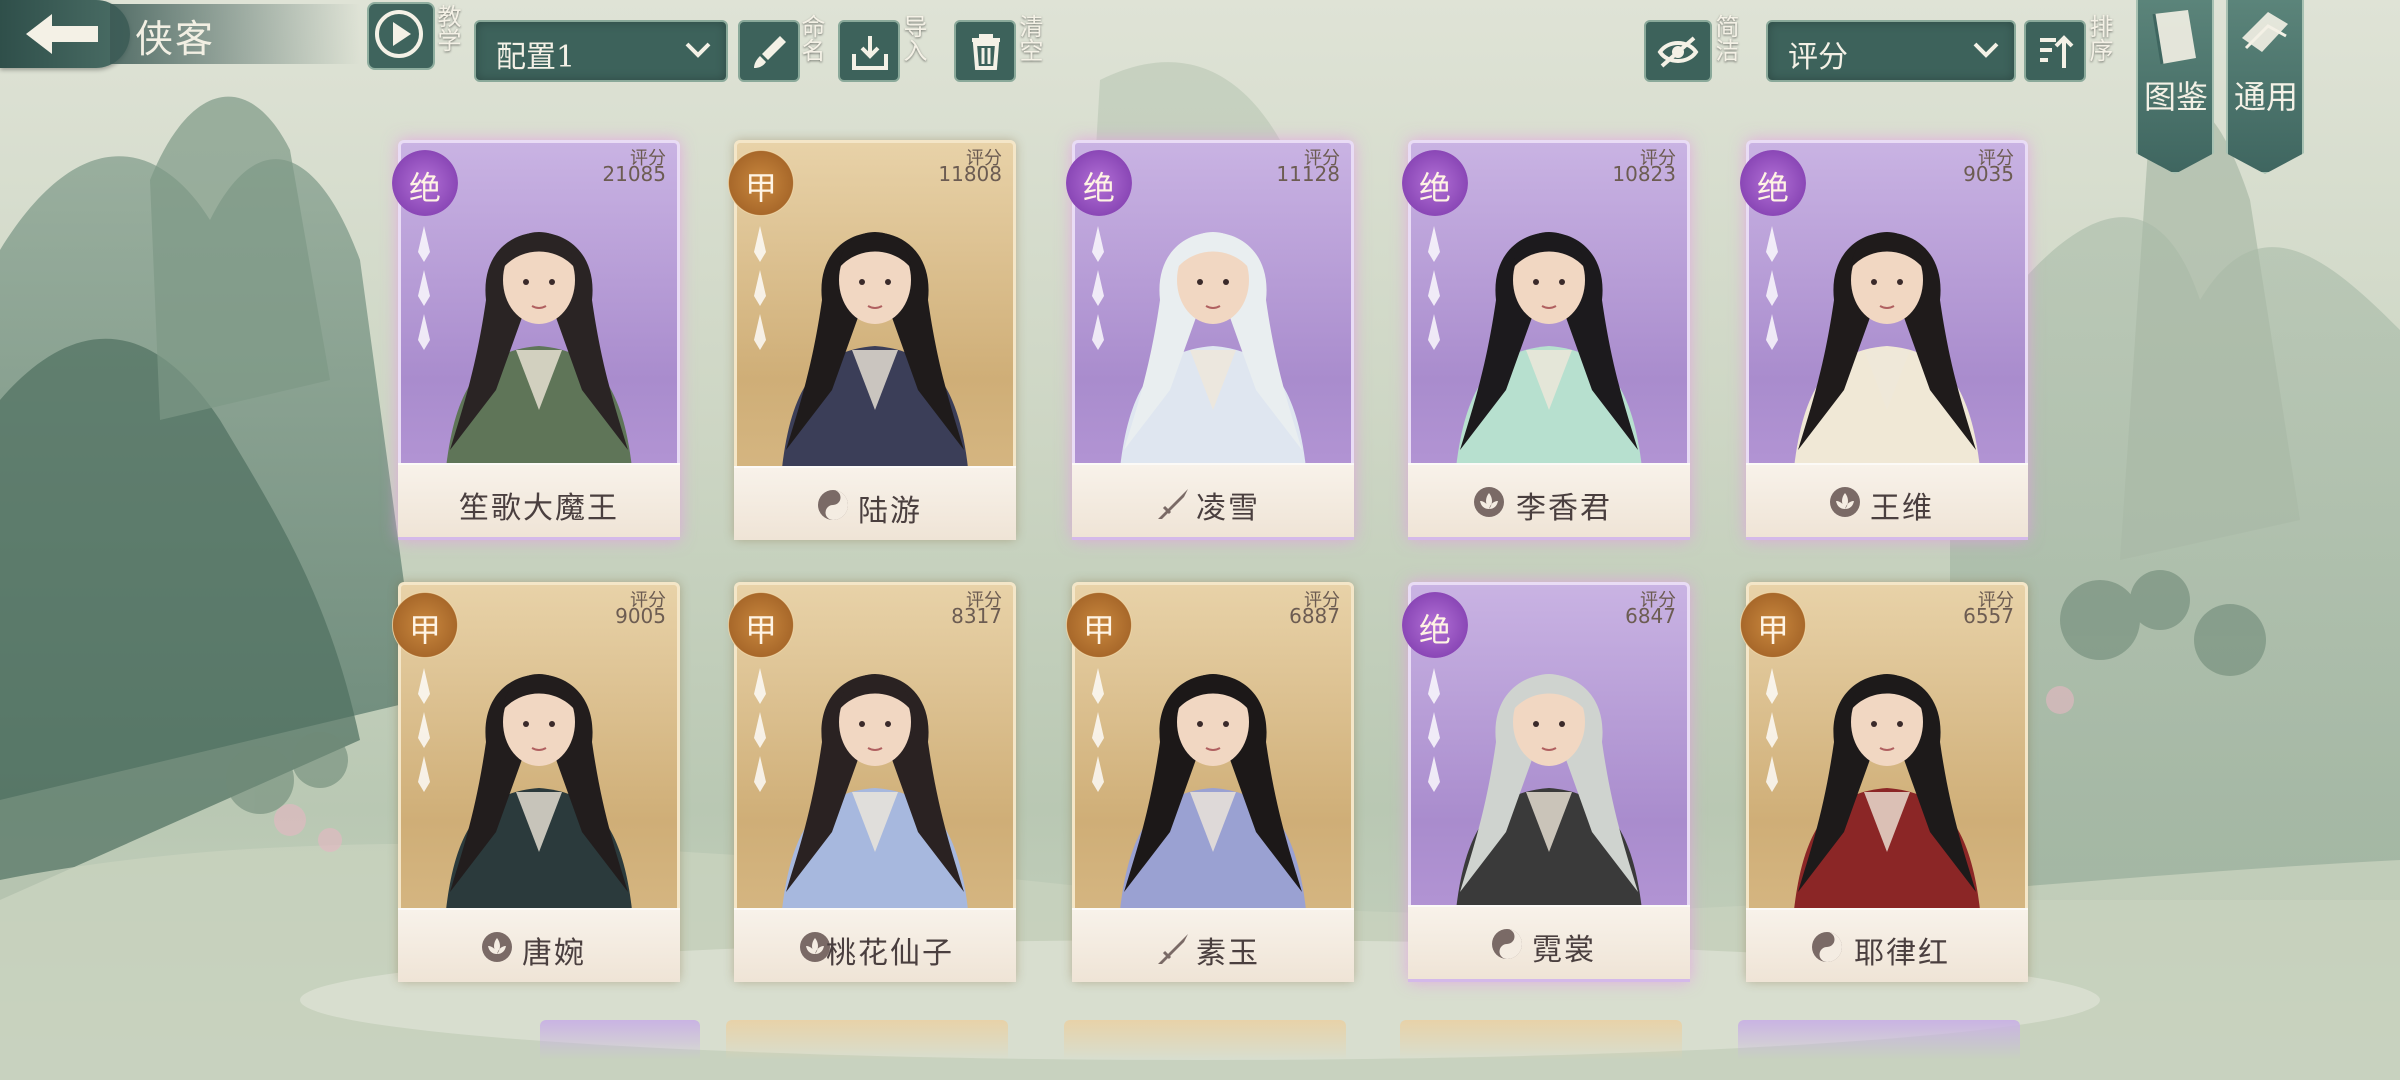 The width and height of the screenshot is (2400, 1080). I want to click on card-namebar: 唐婉, so click(539, 945).